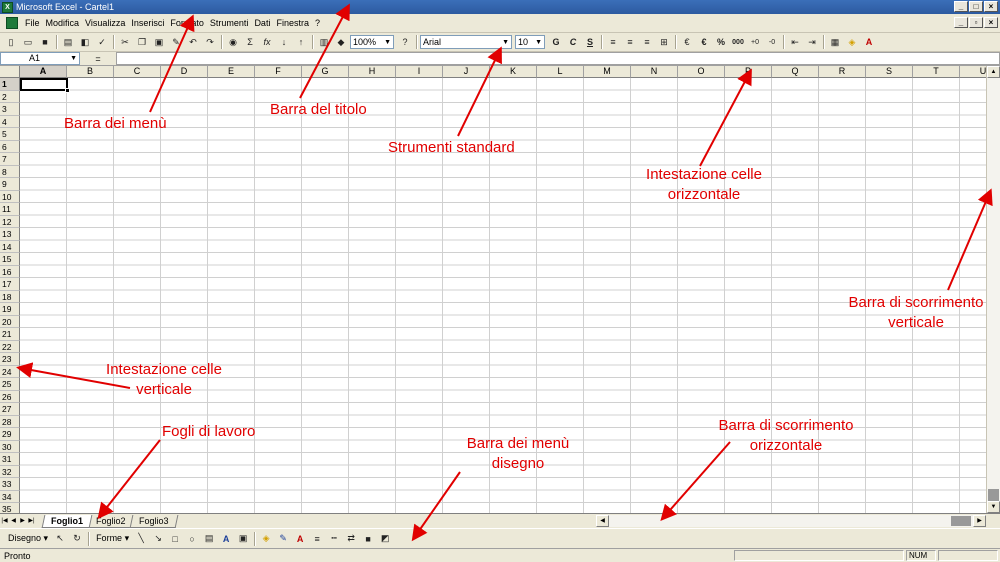  I want to click on redo-icon: ↷, so click(210, 42).